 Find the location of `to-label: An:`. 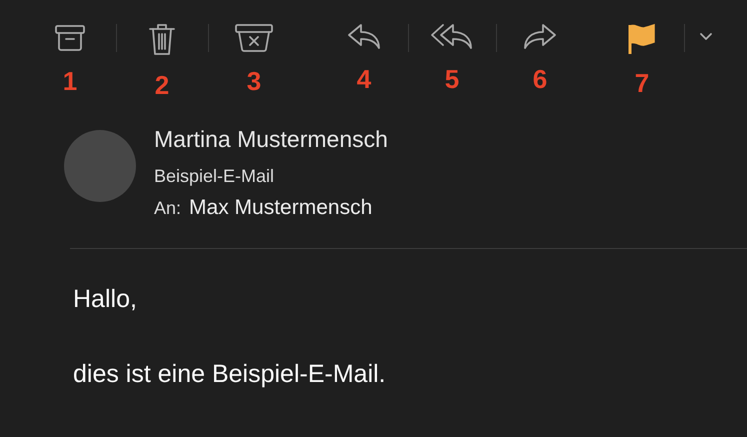

to-label: An: is located at coordinates (168, 208).